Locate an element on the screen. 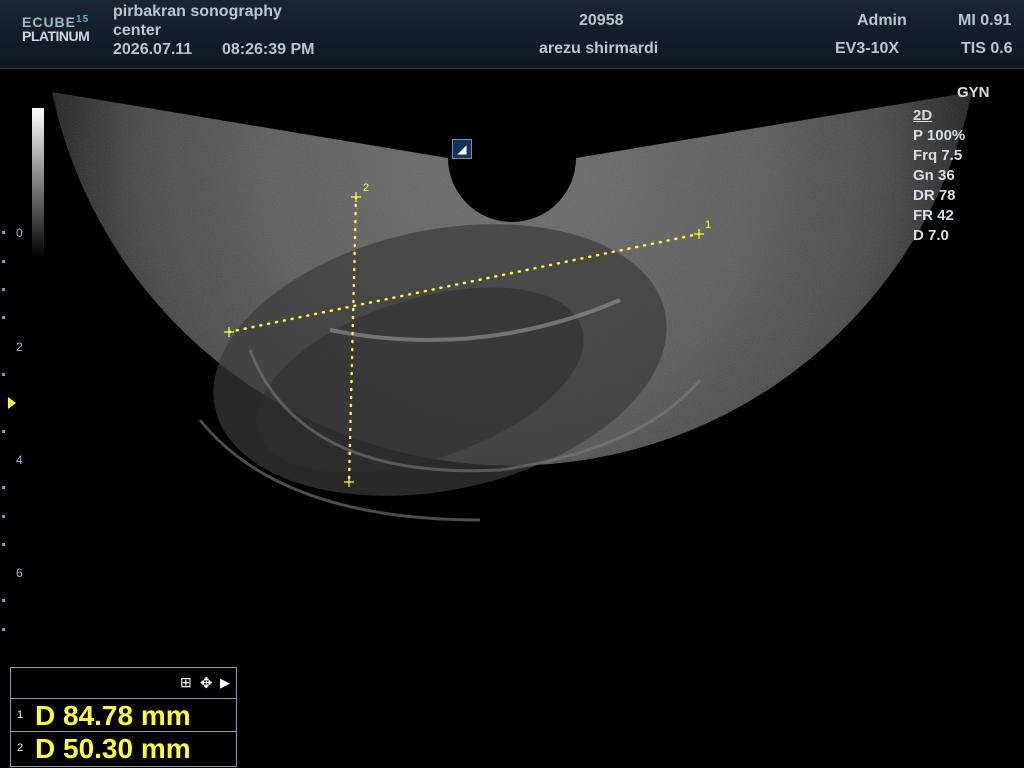 This screenshot has width=1024, height=768. depth-label-2: 2 is located at coordinates (19, 347).